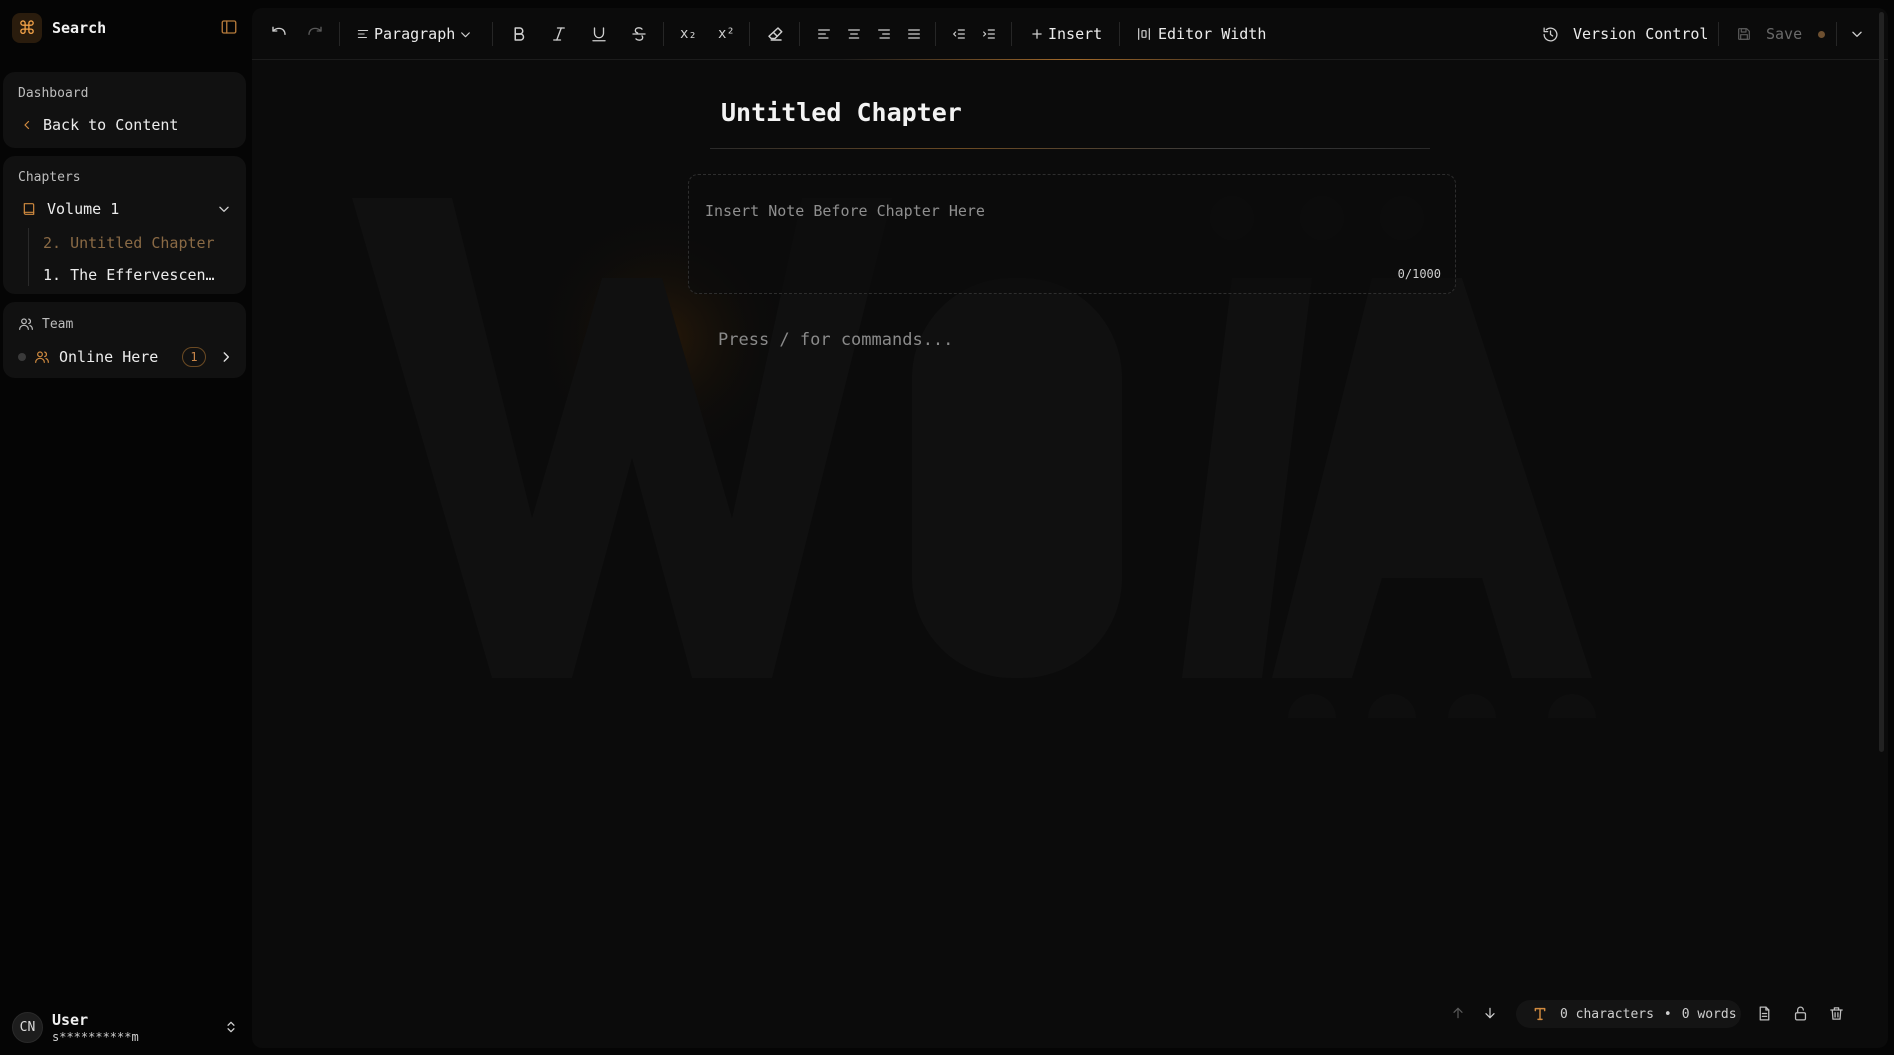 This screenshot has height=1055, width=1894. Describe the element at coordinates (1641, 34) in the screenshot. I see `version-control-label: Version Control` at that location.